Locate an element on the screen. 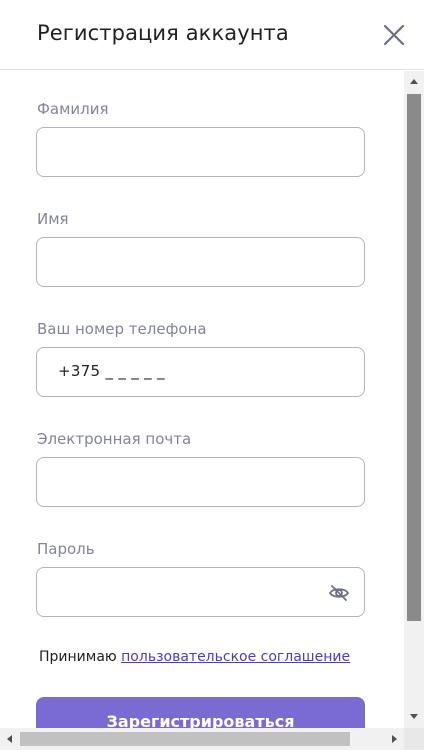 The image size is (424, 754). first-name-label: Имя is located at coordinates (53, 219).